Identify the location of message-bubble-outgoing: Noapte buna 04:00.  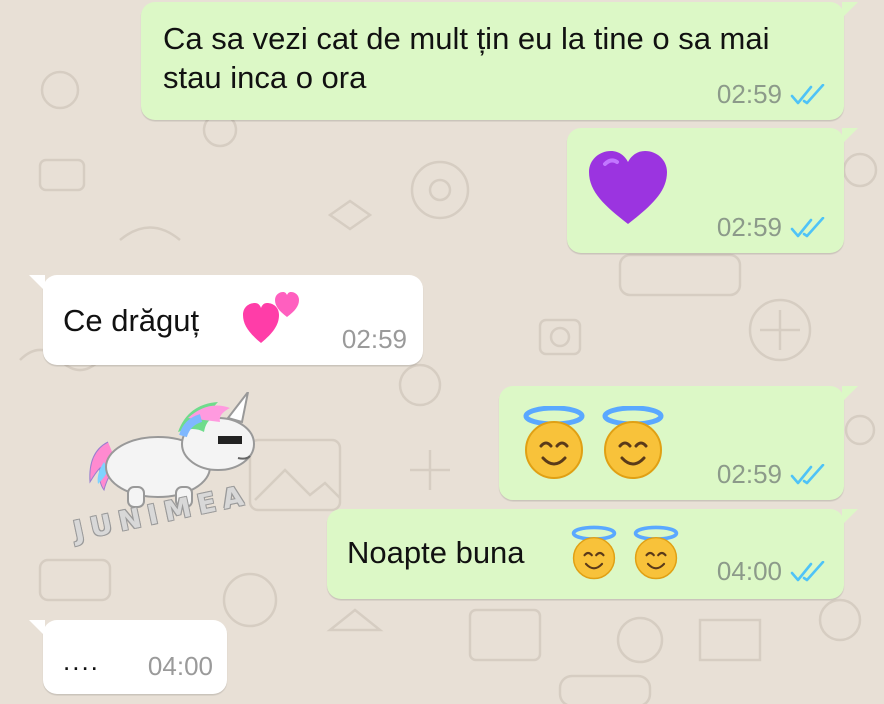
(592, 554).